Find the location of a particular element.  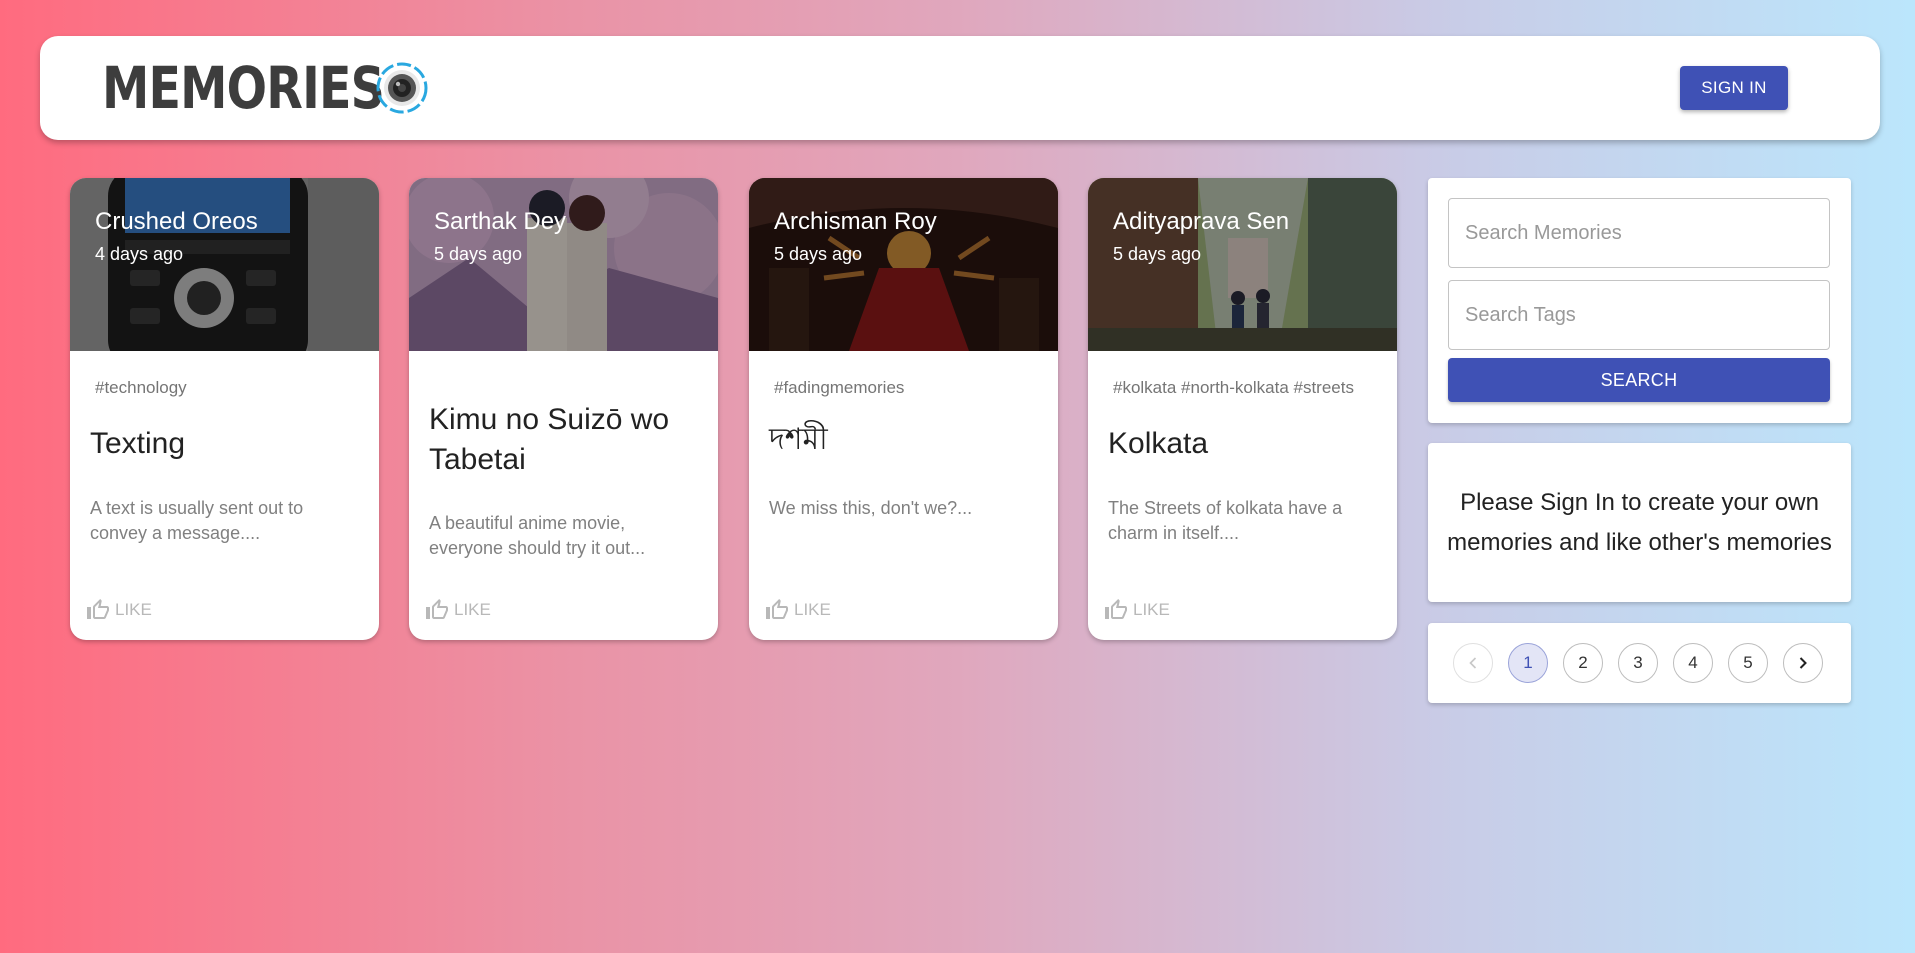

chevron-left-icon is located at coordinates (1473, 663).